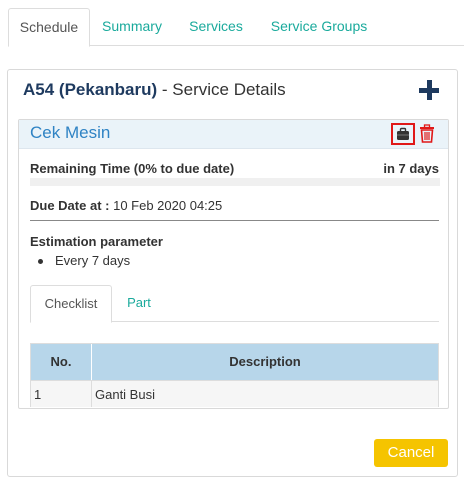  I want to click on service-card-header: Cek Mesin, so click(233, 134).